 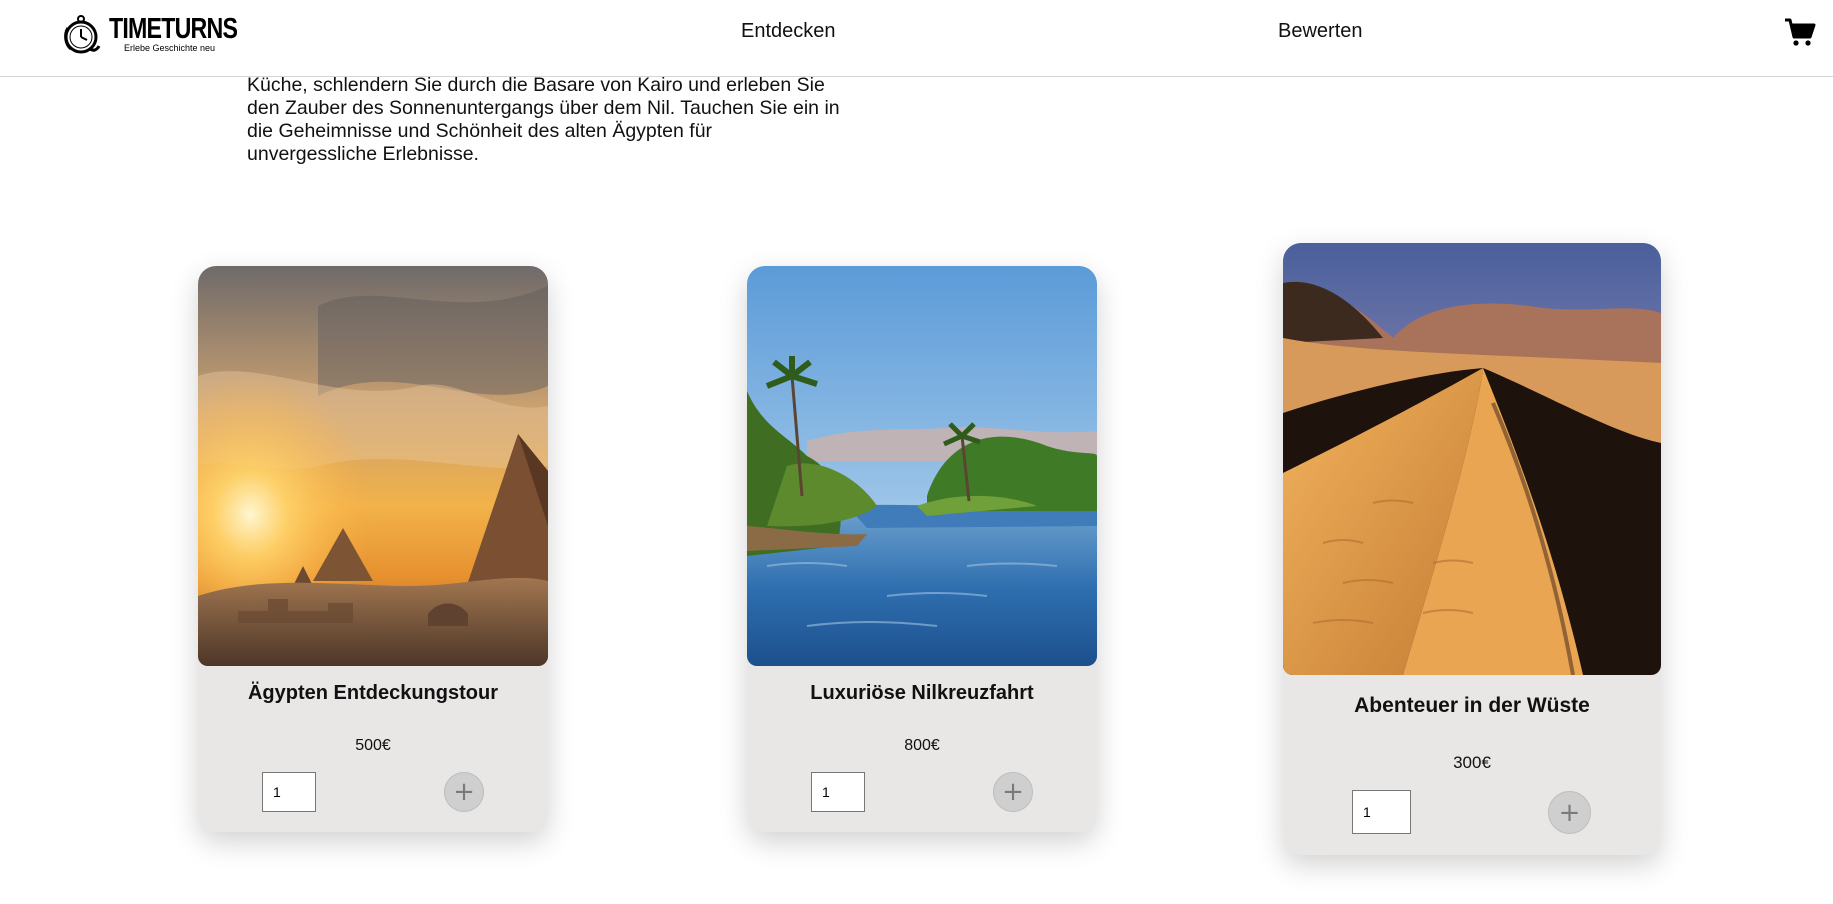 I want to click on tour-price: 300€, so click(x=1472, y=762).